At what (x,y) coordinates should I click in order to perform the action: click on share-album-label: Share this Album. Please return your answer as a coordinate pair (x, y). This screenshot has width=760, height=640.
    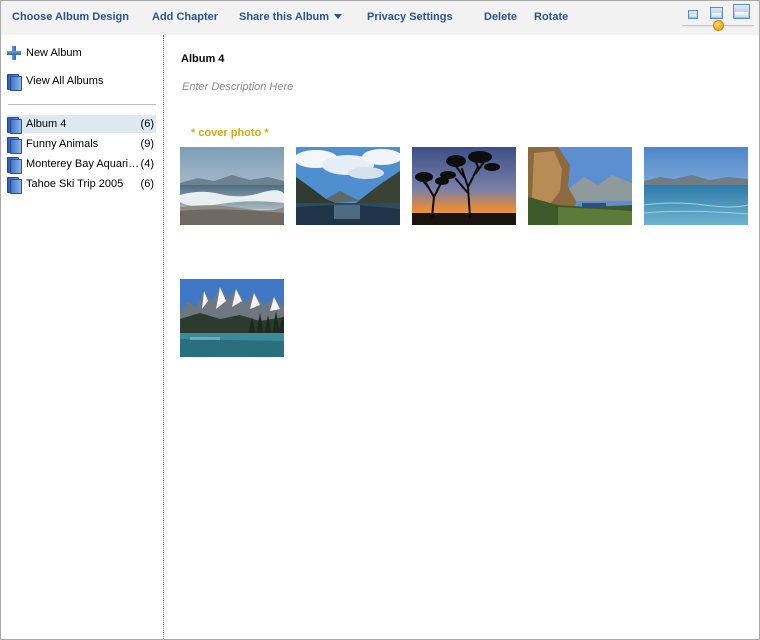
    Looking at the image, I should click on (284, 17).